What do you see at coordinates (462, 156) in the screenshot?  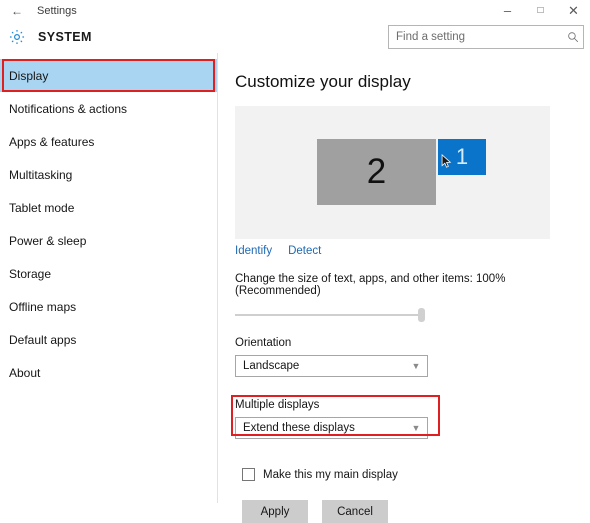 I see `monitor-number: 1` at bounding box center [462, 156].